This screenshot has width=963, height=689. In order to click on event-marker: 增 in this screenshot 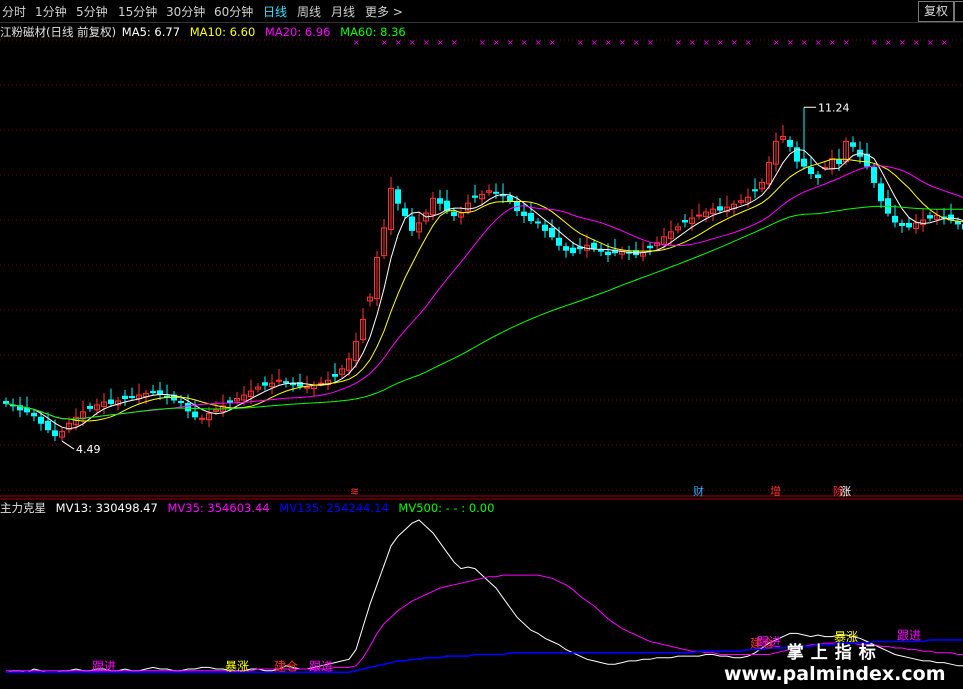, I will do `click(775, 491)`.